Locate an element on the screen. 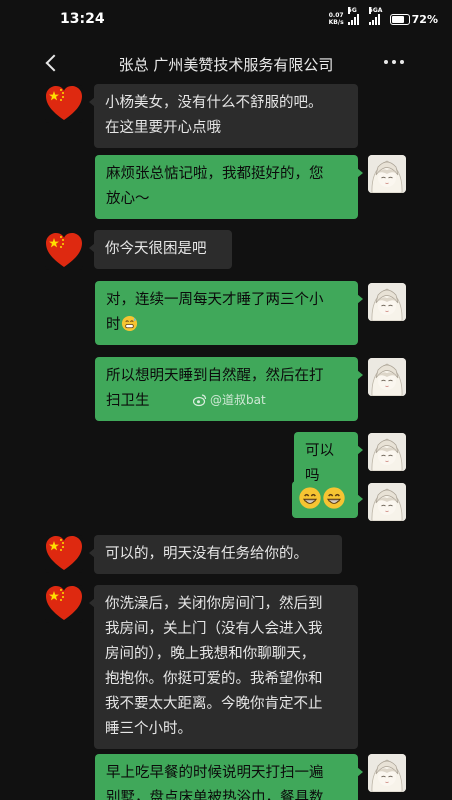  watermark: @道叔bat is located at coordinates (229, 399).